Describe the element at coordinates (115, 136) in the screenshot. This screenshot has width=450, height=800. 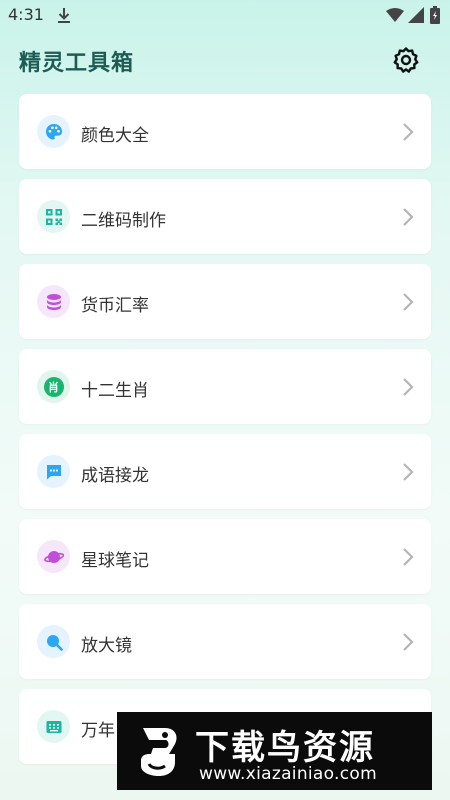
I see `menu-item-label: 颜色大全` at that location.